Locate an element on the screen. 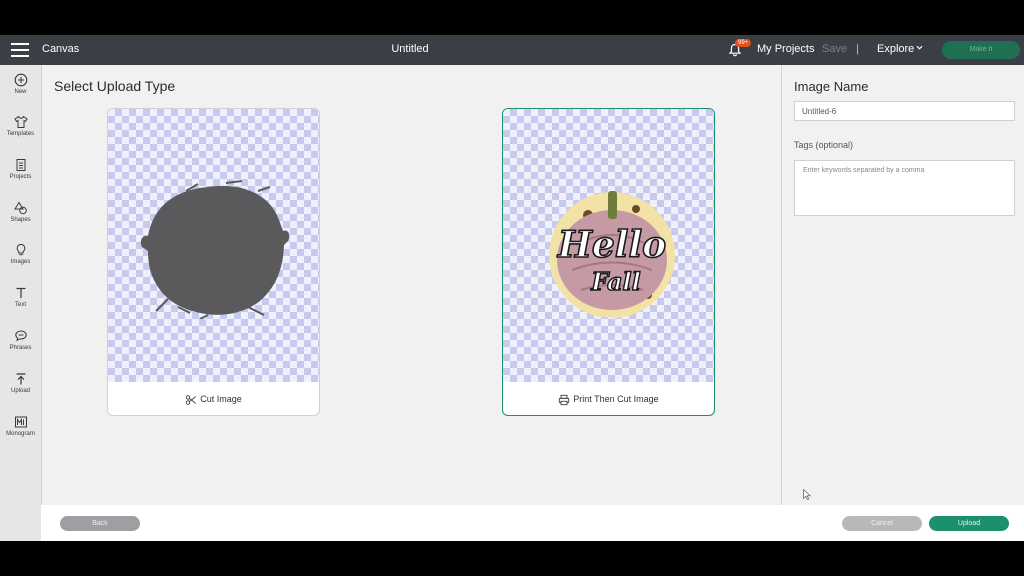 The image size is (1024, 576). projects-icon is located at coordinates (20, 165).